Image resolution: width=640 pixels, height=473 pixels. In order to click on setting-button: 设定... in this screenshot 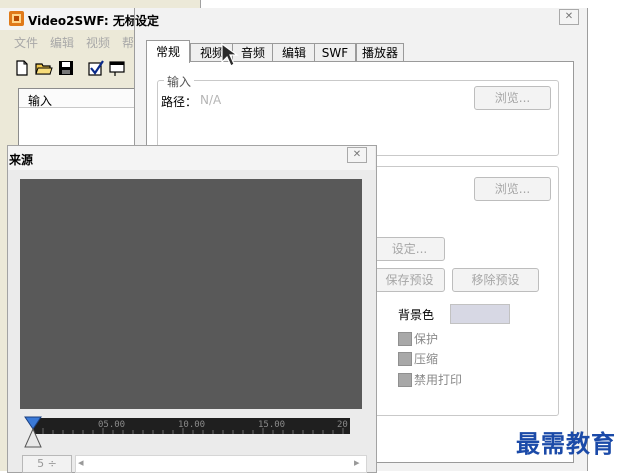, I will do `click(409, 249)`.